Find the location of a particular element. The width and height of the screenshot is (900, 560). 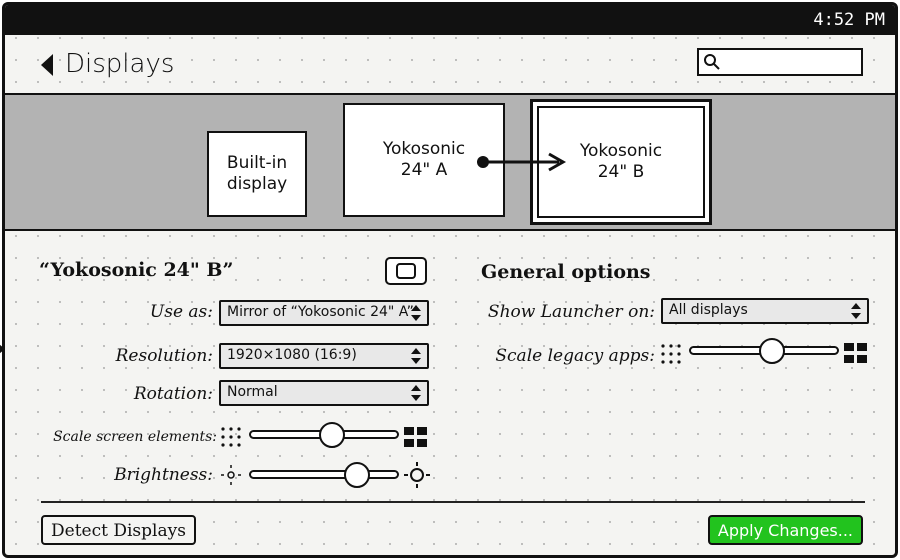

scale-legacy-slider is located at coordinates (764, 351).